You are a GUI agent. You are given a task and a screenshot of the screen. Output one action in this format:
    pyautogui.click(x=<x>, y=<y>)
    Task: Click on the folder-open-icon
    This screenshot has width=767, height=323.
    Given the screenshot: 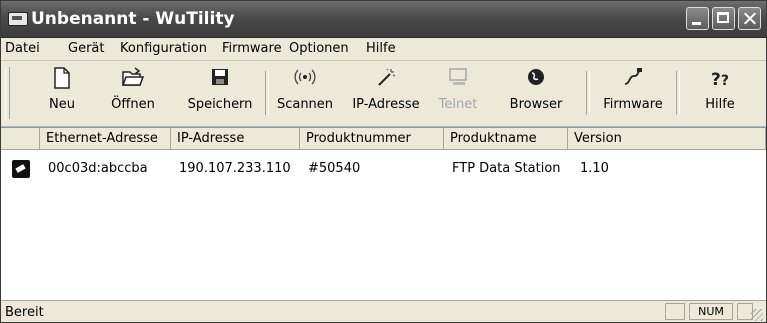 What is the action you would take?
    pyautogui.click(x=133, y=80)
    